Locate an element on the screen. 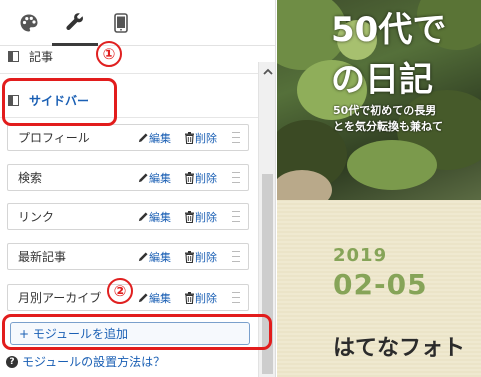  annotation-marker-two: ② is located at coordinates (120, 291).